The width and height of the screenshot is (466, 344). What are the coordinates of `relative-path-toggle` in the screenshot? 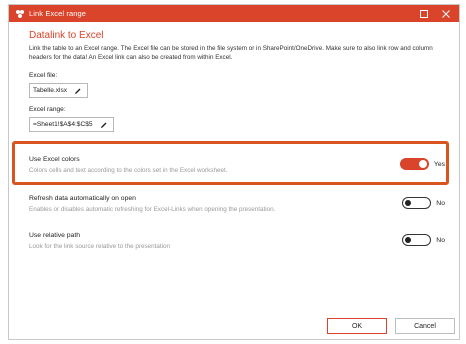 It's located at (417, 240).